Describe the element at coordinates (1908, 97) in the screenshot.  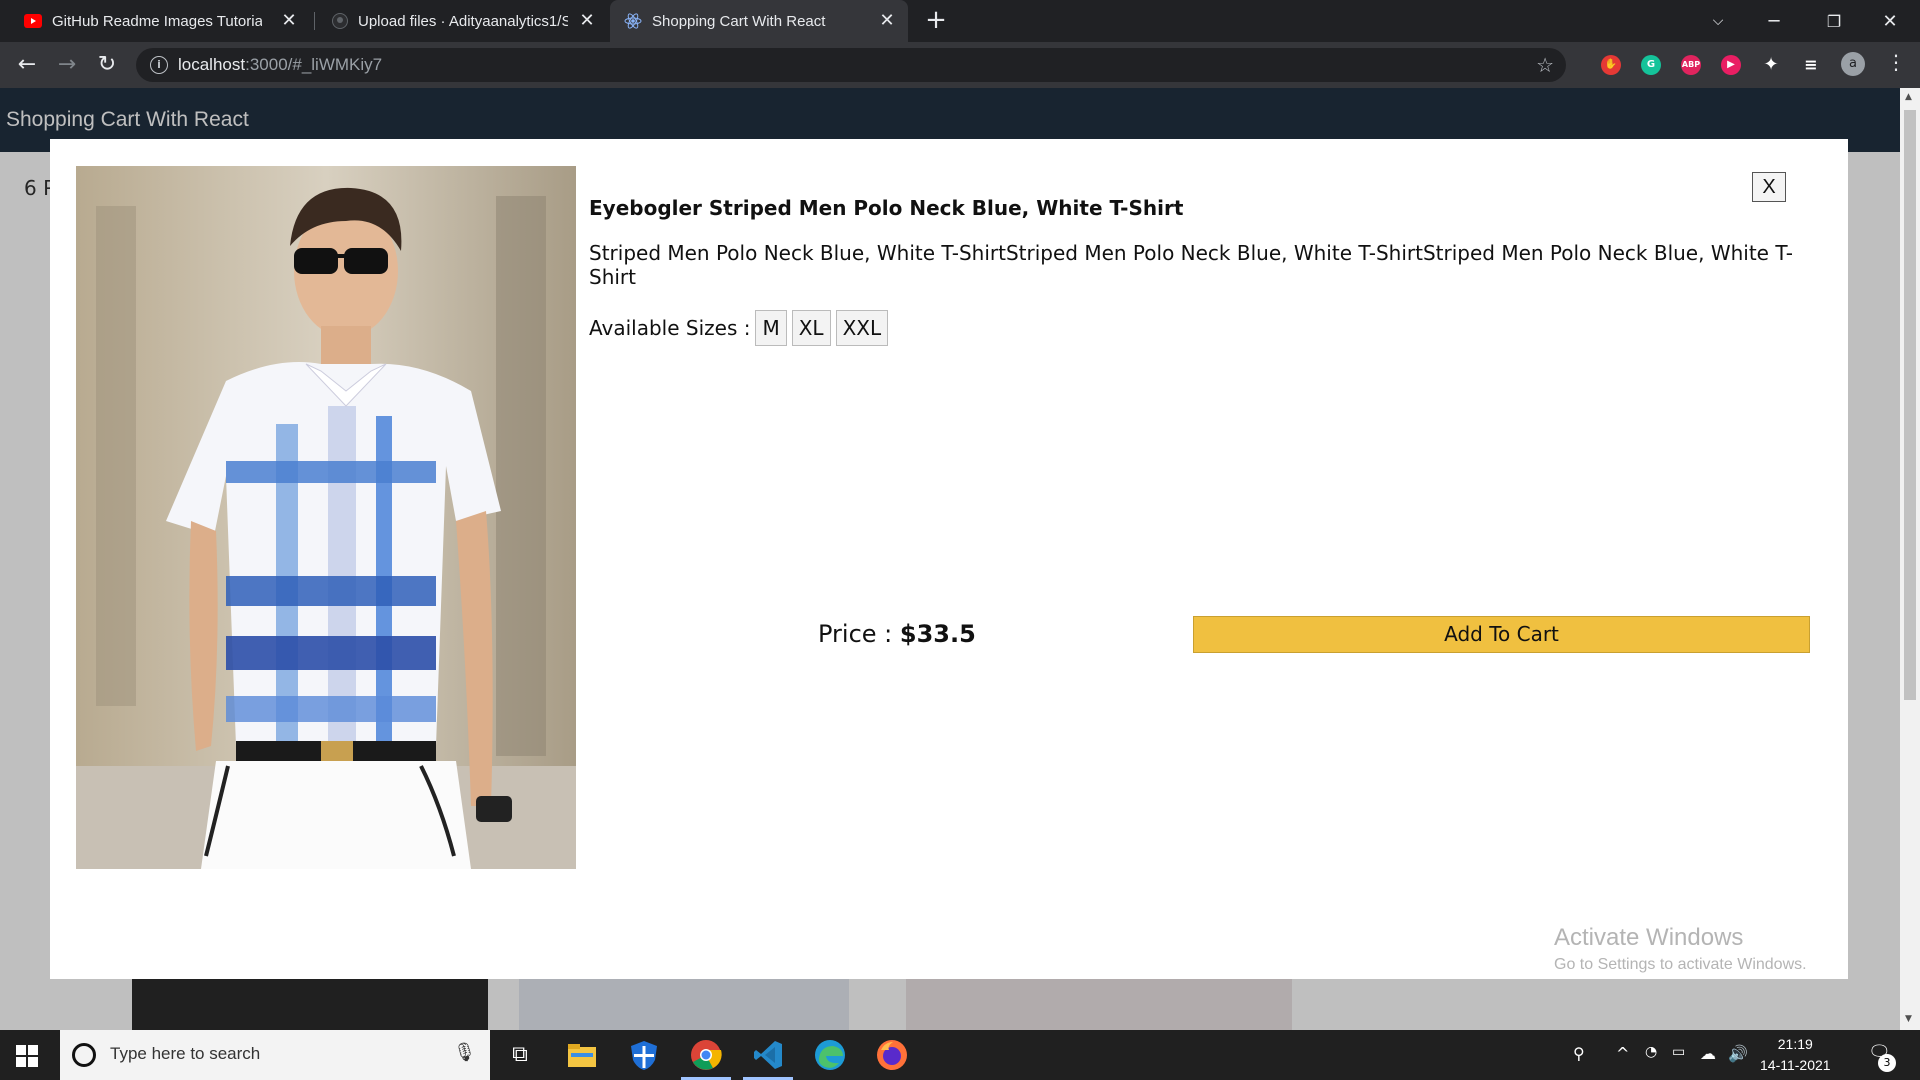
I see `scroll-up-icon: ▲` at that location.